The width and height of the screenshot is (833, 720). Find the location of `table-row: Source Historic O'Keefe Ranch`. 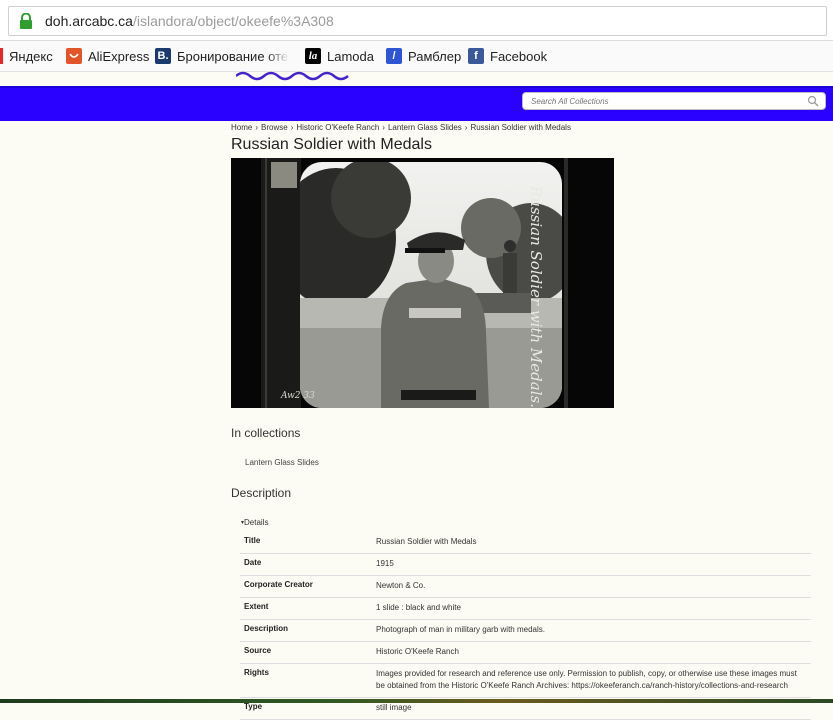

table-row: Source Historic O'Keefe Ranch is located at coordinates (525, 652).